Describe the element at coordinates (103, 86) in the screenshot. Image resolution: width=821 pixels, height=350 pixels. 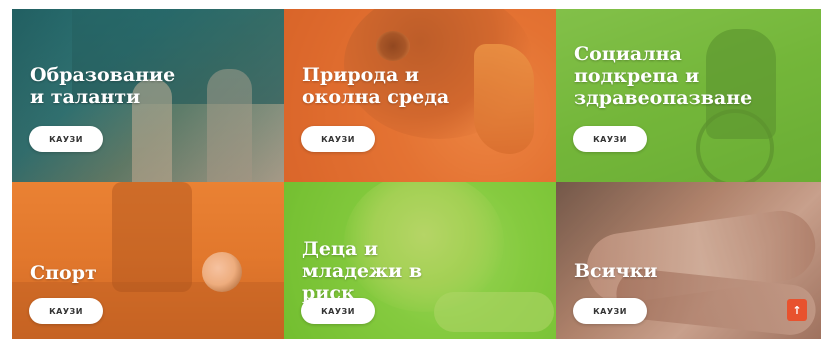
I see `tile-title: Образование и таланти` at that location.